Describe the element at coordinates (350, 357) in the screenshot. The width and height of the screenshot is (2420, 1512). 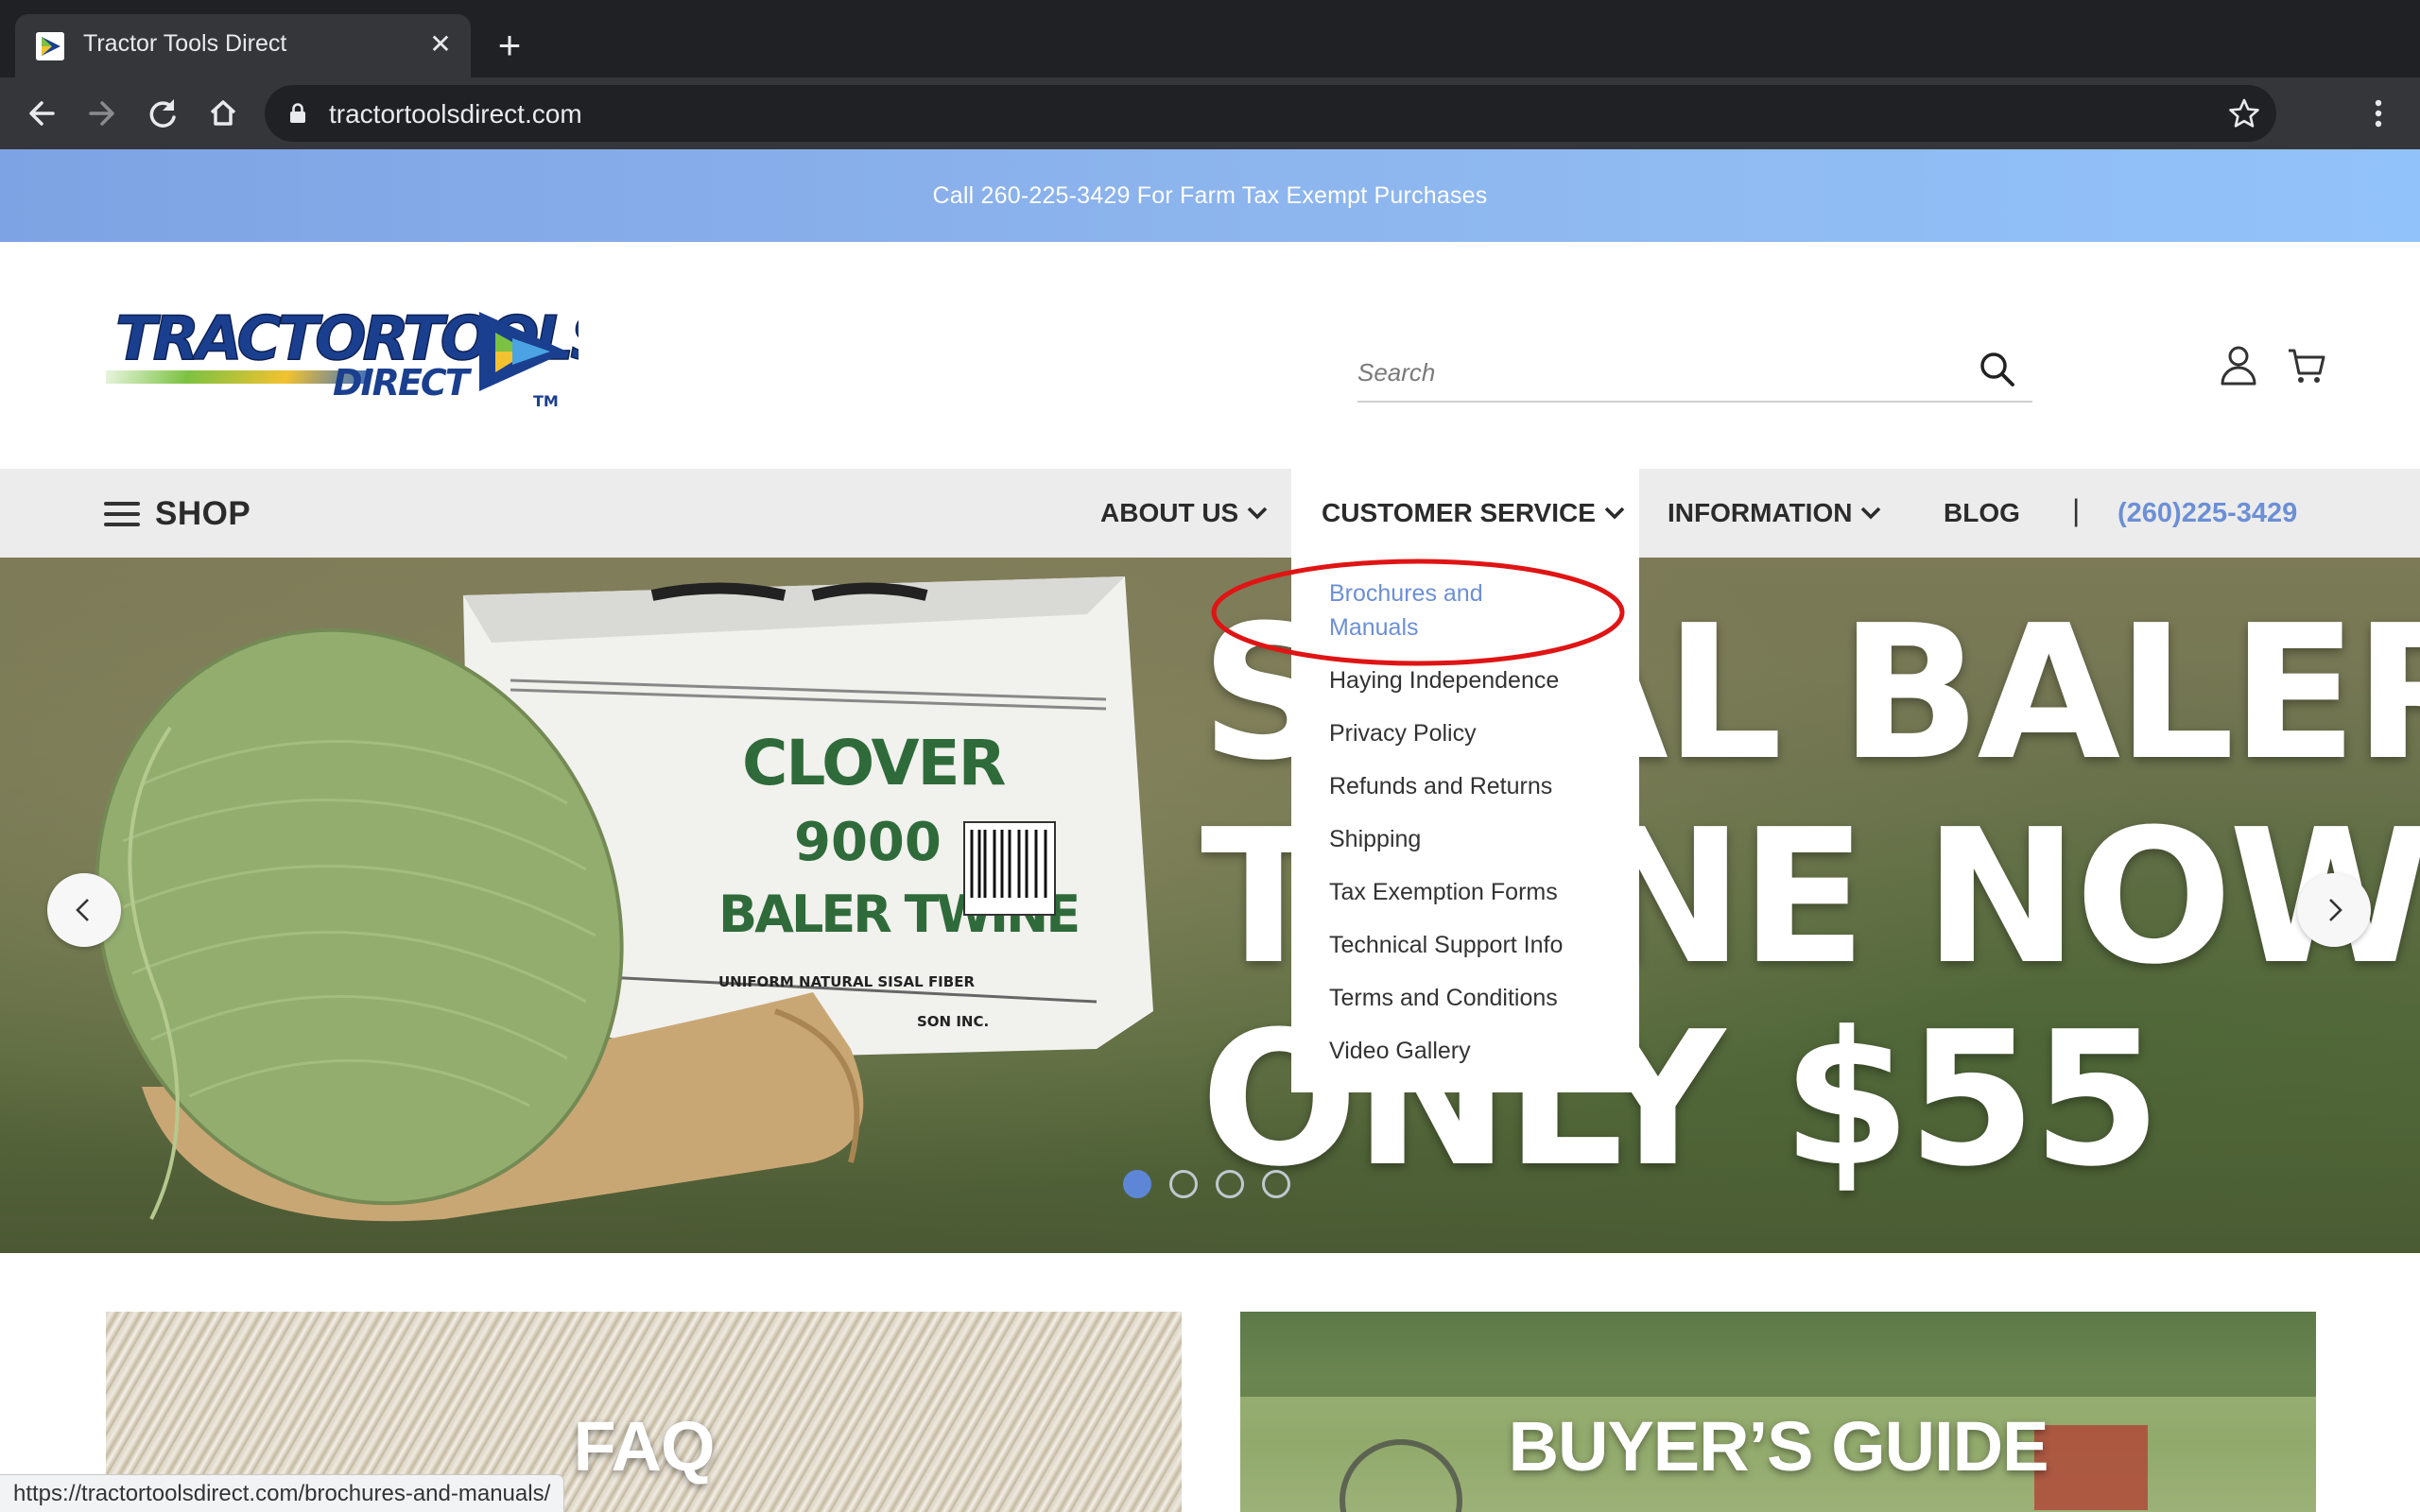
I see `site-logo: TRACTORTOOLS DIRECT TM` at that location.